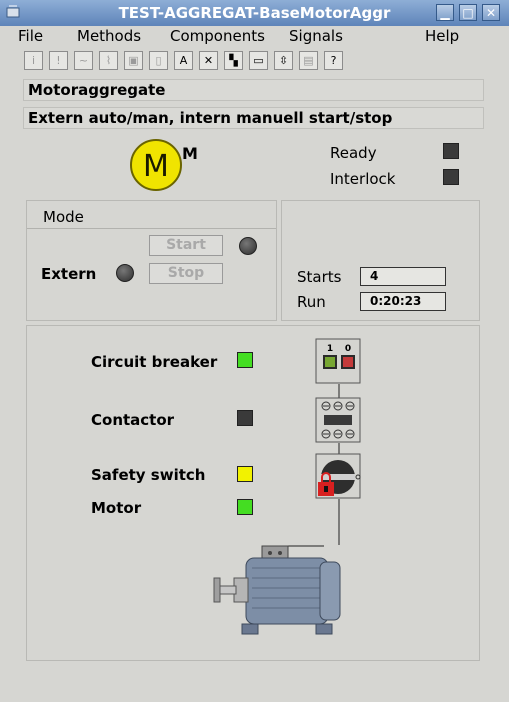  Describe the element at coordinates (186, 245) in the screenshot. I see `start-button: Start` at that location.